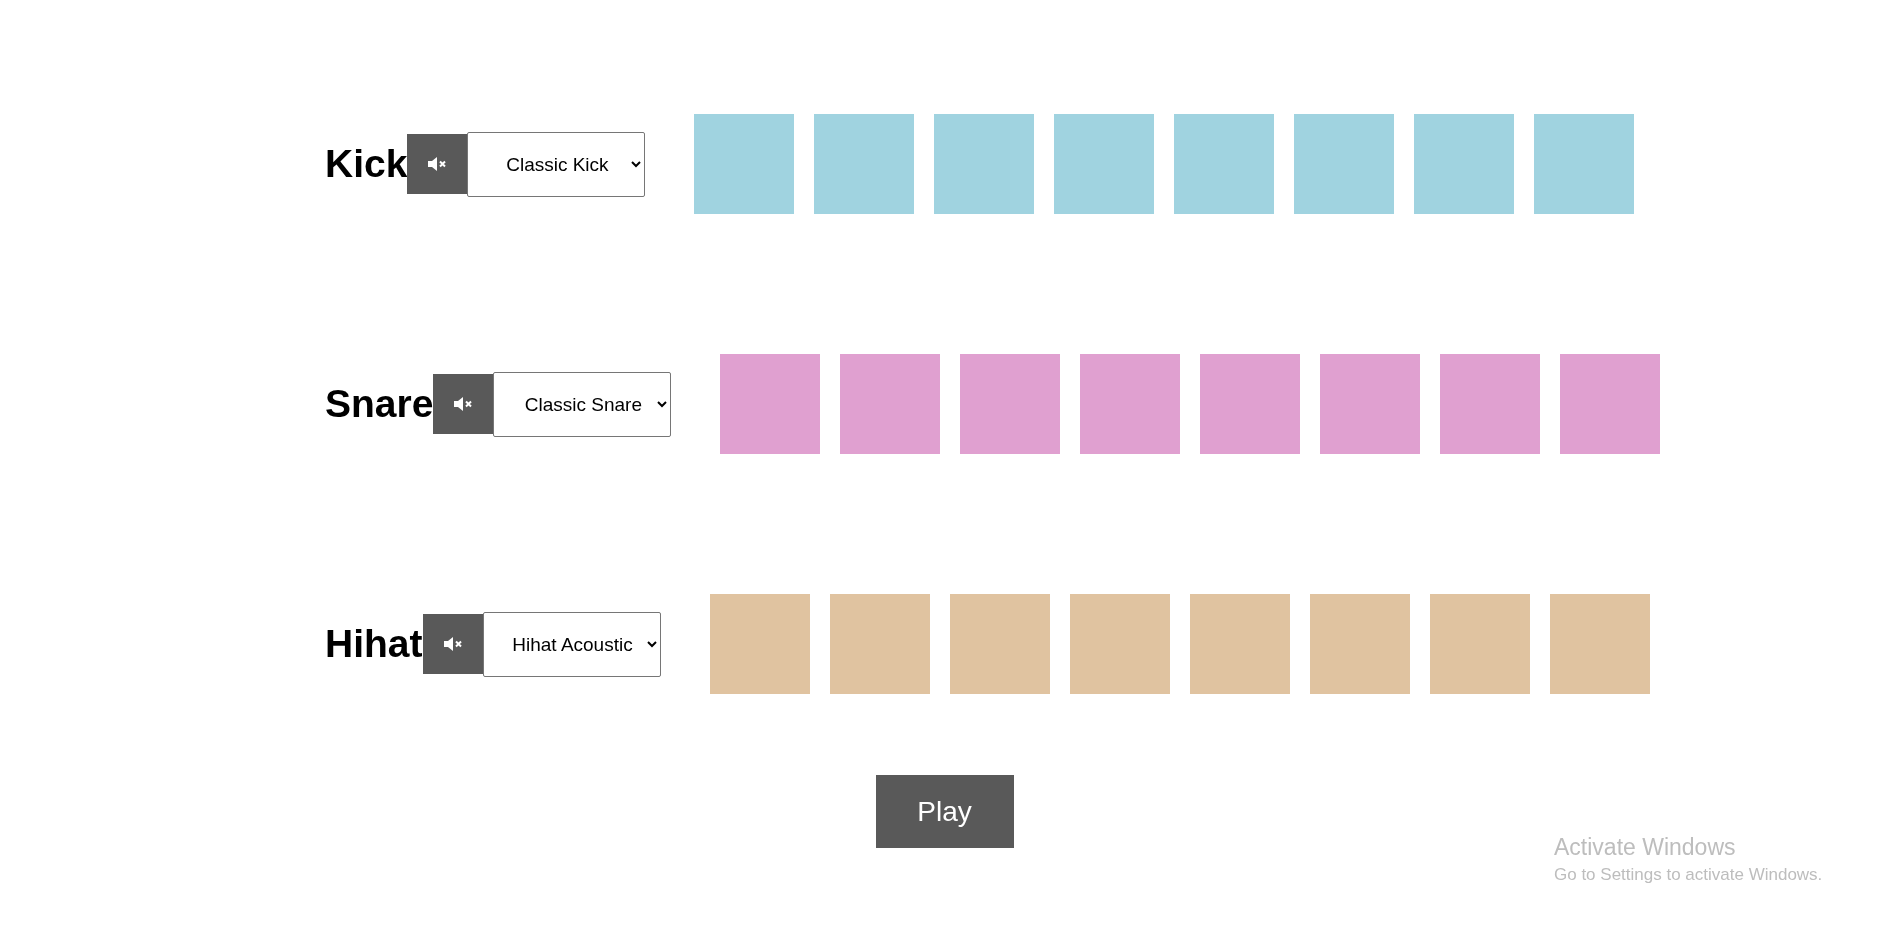  I want to click on play-button: Play, so click(944, 811).